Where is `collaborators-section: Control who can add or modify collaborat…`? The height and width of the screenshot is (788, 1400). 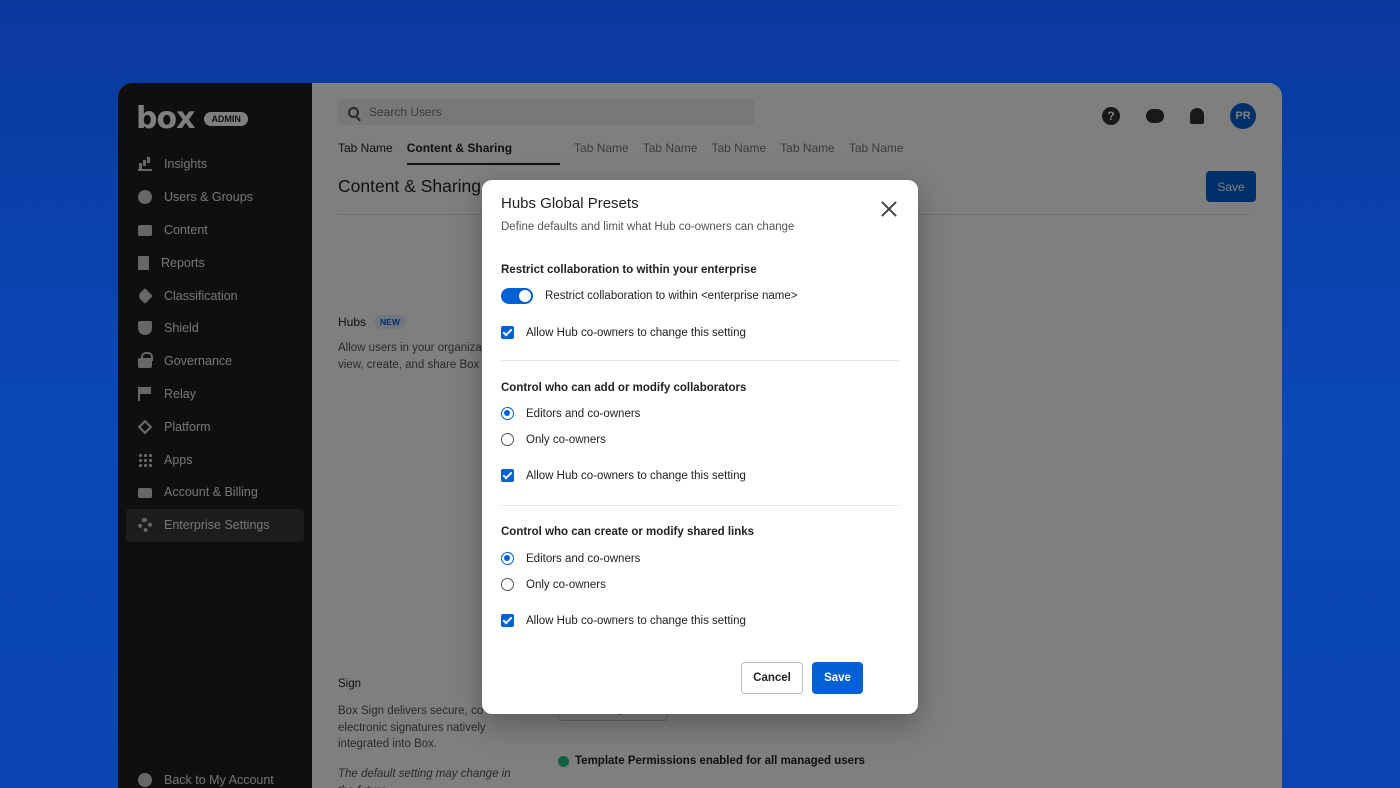
collaborators-section: Control who can add or modify collaborat… is located at coordinates (700, 432).